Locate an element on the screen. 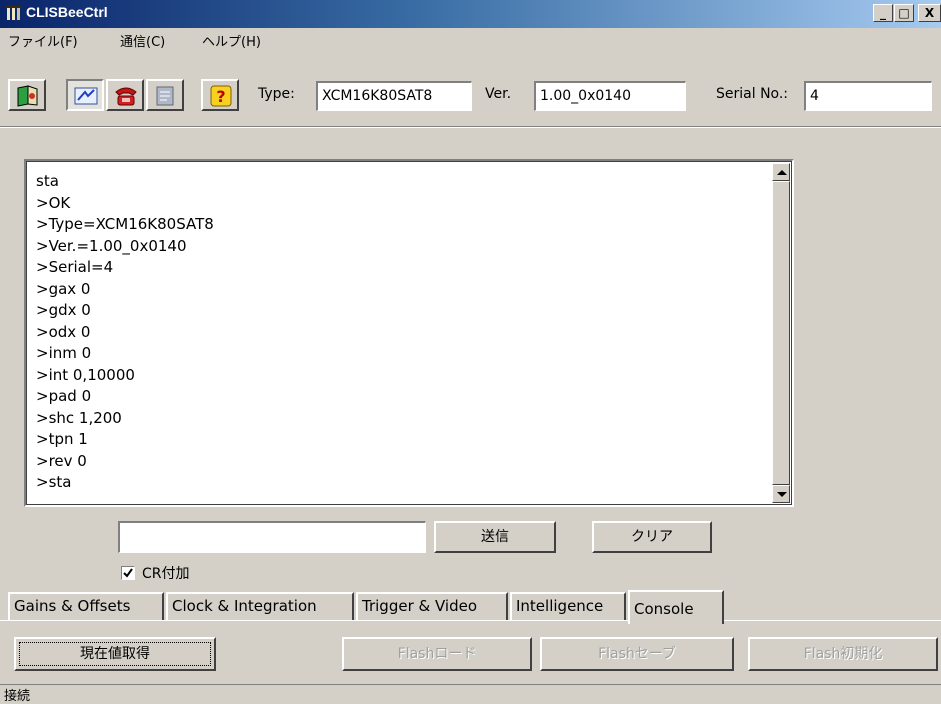  tab-trigger-video: Trigger & Video is located at coordinates (432, 606).